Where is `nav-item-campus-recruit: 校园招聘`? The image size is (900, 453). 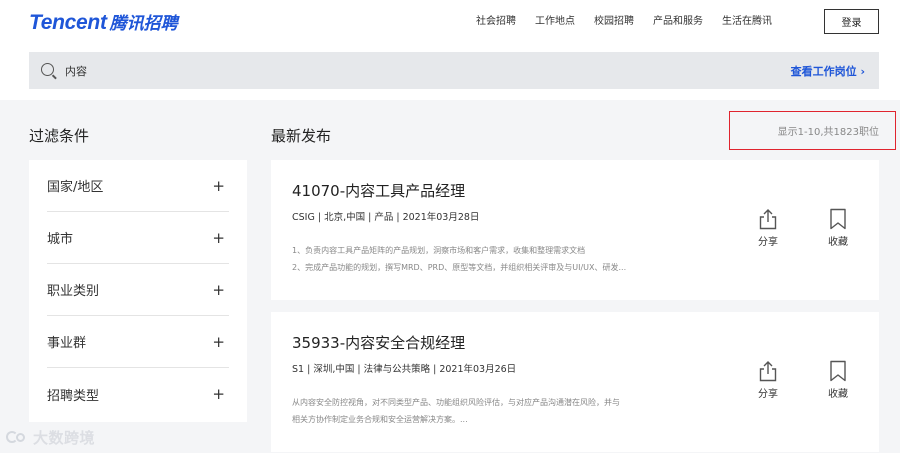 nav-item-campus-recruit: 校园招聘 is located at coordinates (614, 22).